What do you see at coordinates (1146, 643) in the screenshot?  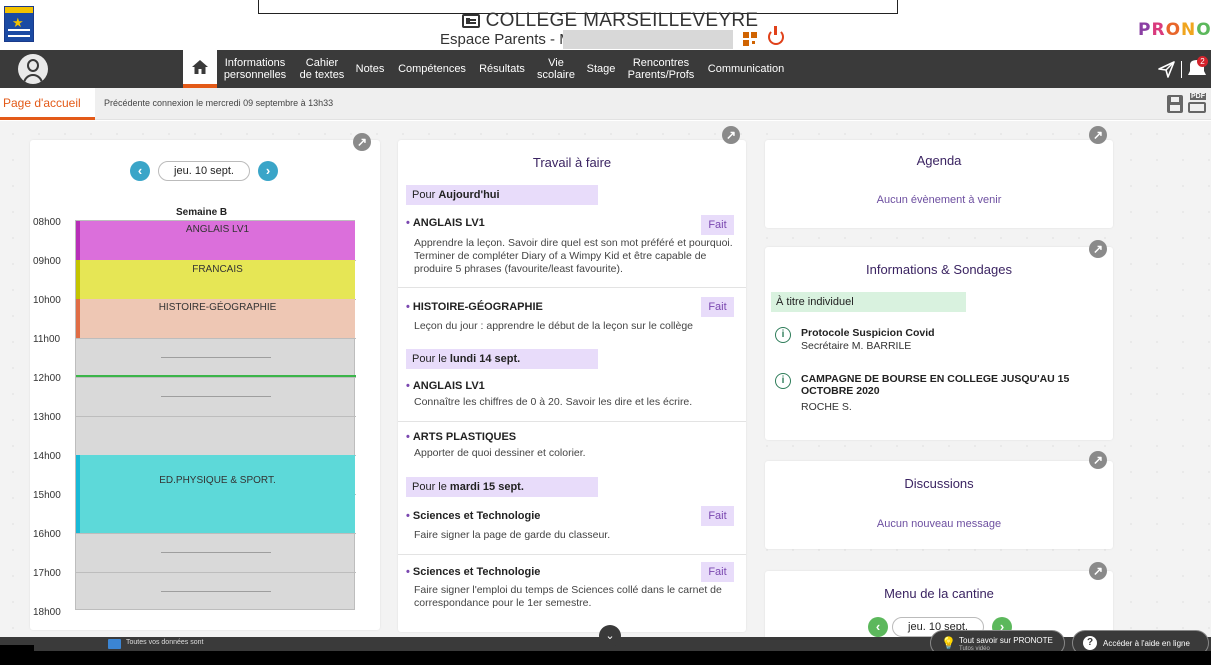 I see `help-label: Accéder à l'aide en ligne` at bounding box center [1146, 643].